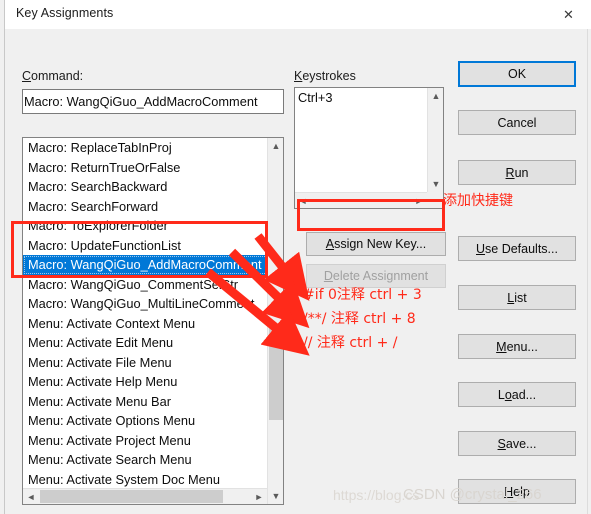  What do you see at coordinates (145, 441) in the screenshot?
I see `list-item: Menu: Activate Project Menu` at bounding box center [145, 441].